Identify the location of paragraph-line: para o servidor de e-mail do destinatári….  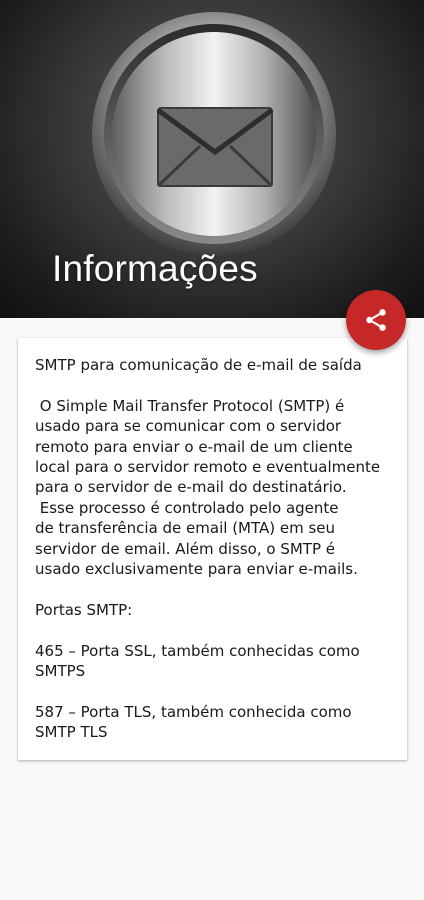
(191, 487).